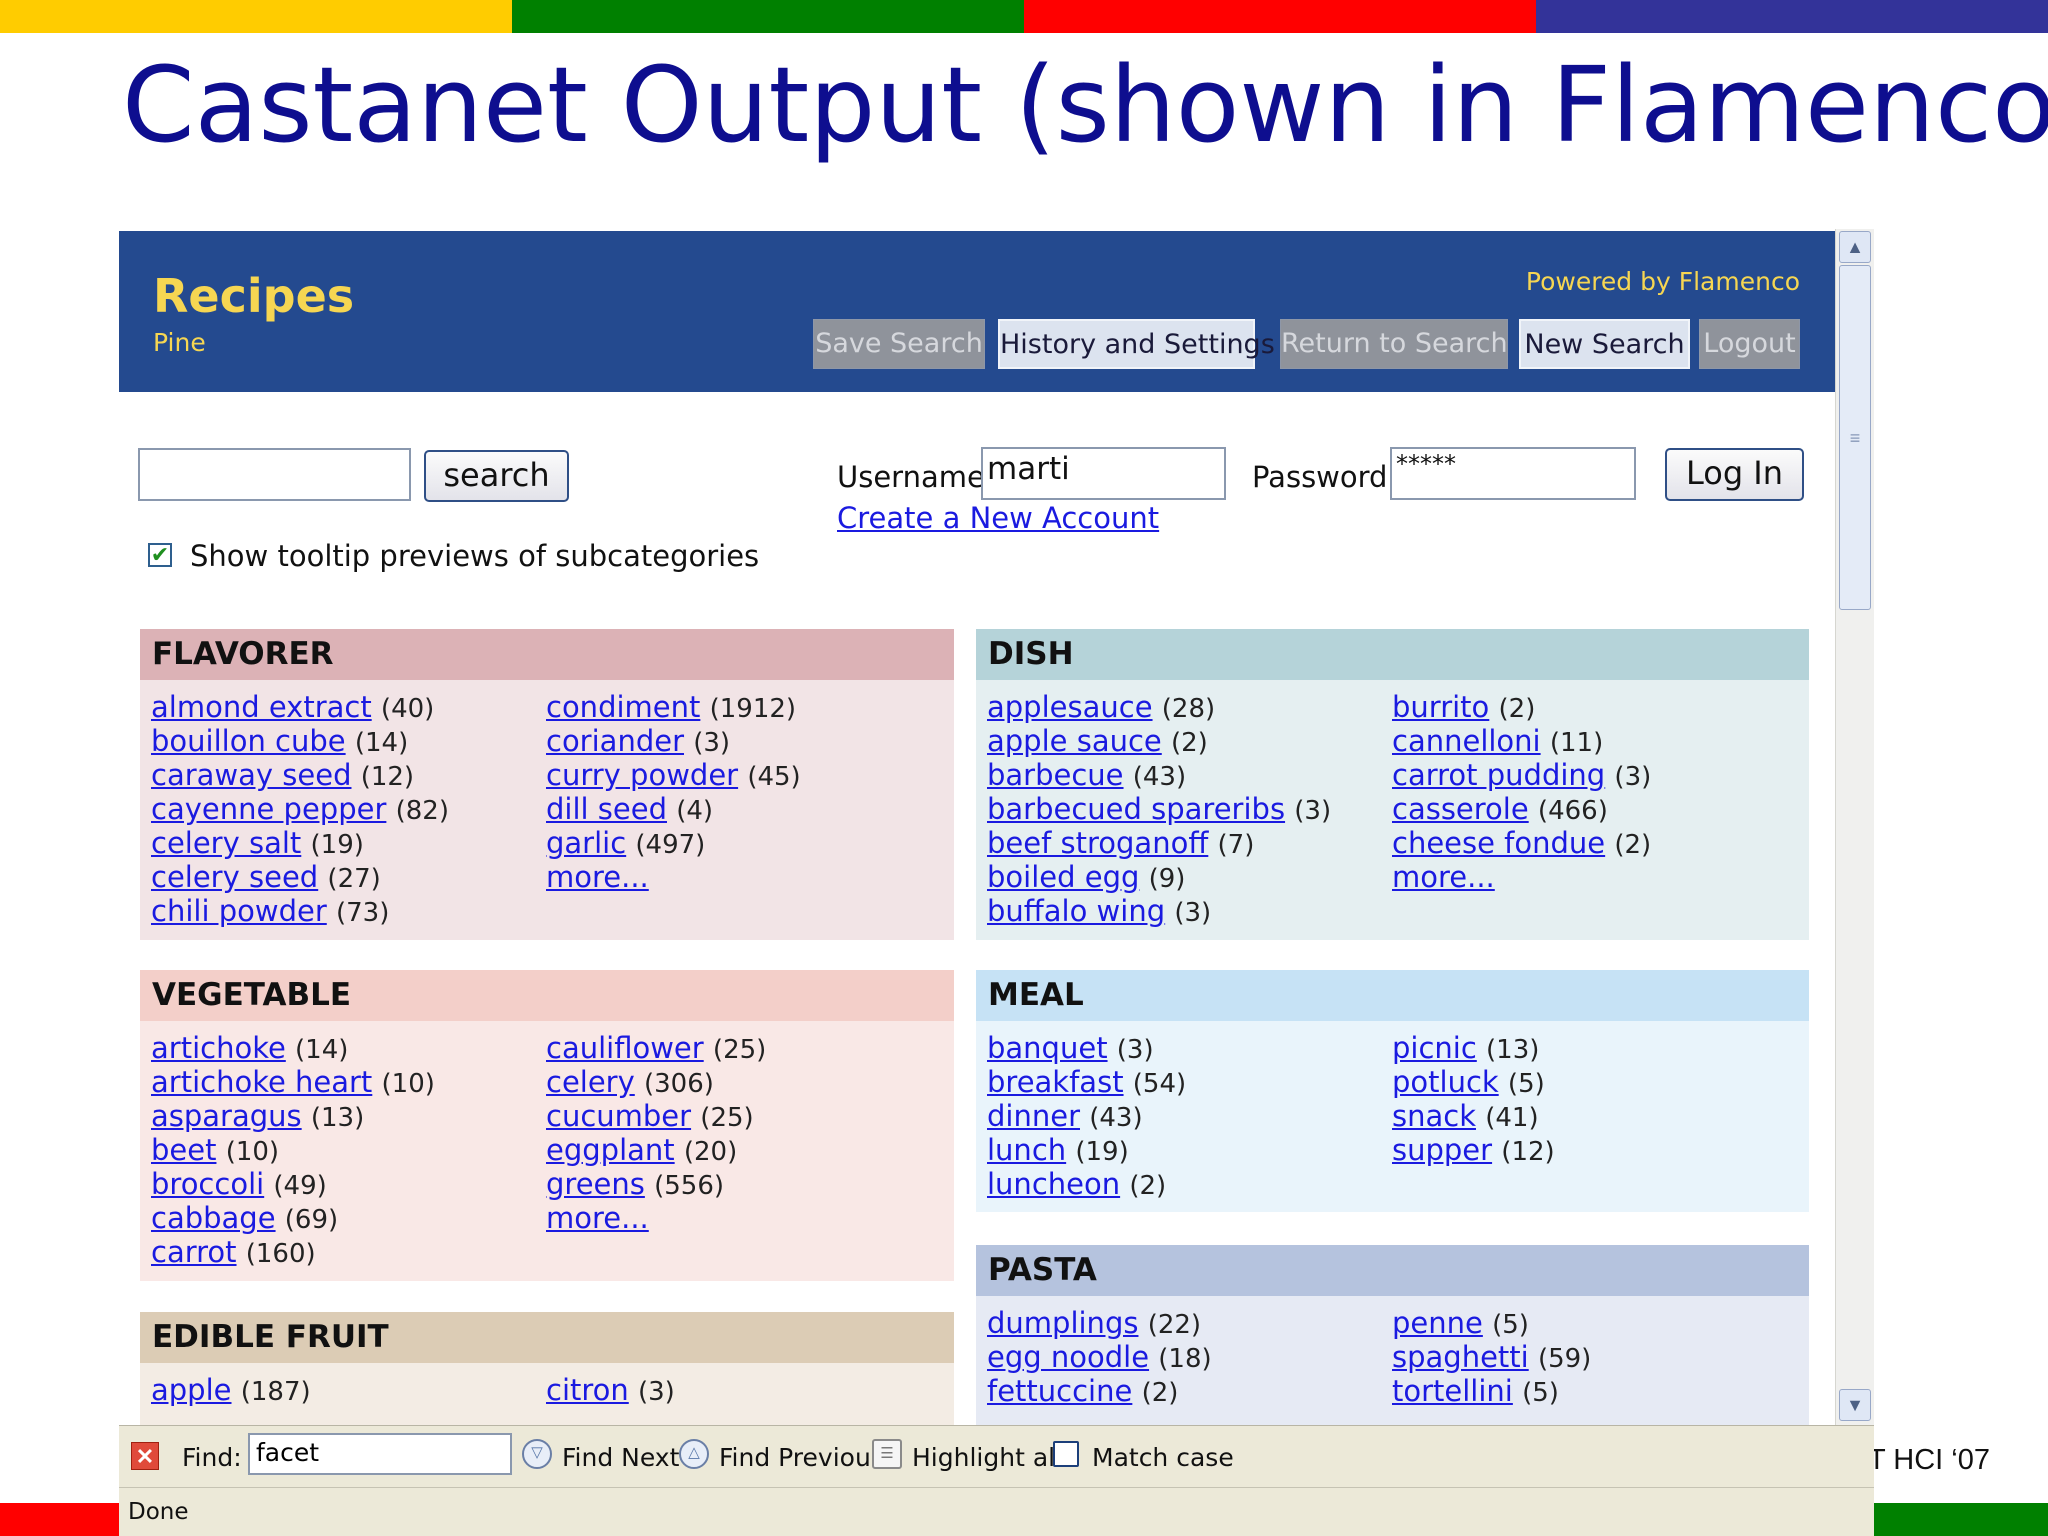 The height and width of the screenshot is (1536, 2048). I want to click on facet-item: luncheon (2), so click(1086, 1184).